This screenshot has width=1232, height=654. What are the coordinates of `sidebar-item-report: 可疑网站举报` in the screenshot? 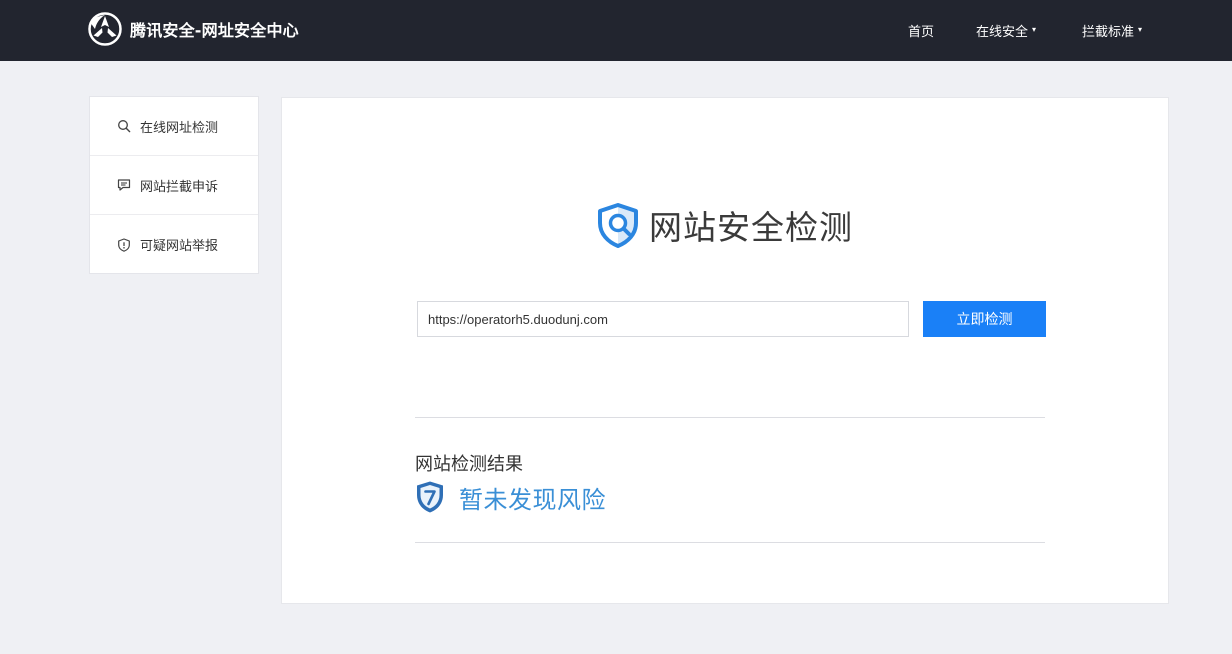 It's located at (174, 244).